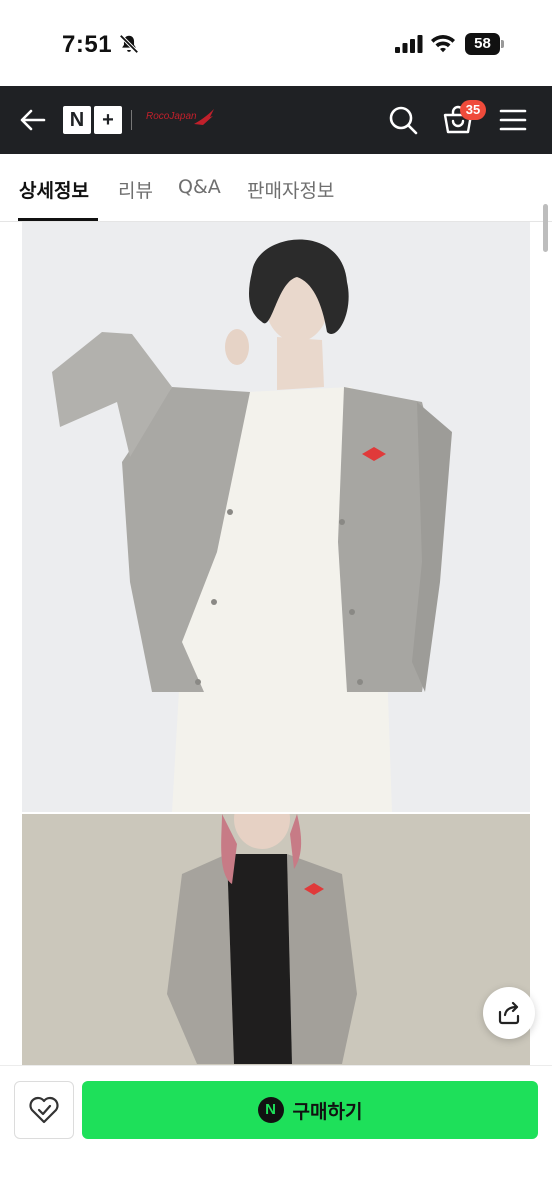 The image size is (552, 1200). What do you see at coordinates (58, 219) in the screenshot?
I see `tab-active-indicator` at bounding box center [58, 219].